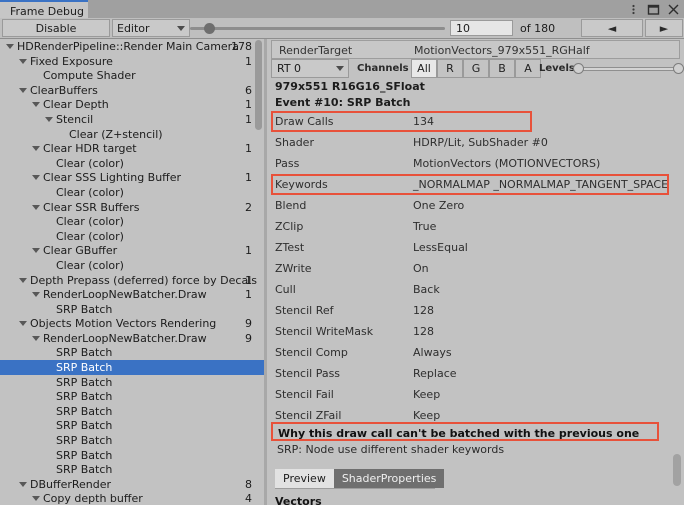 The image size is (684, 505). I want to click on property-row: ZTest LessEqual, so click(475, 247).